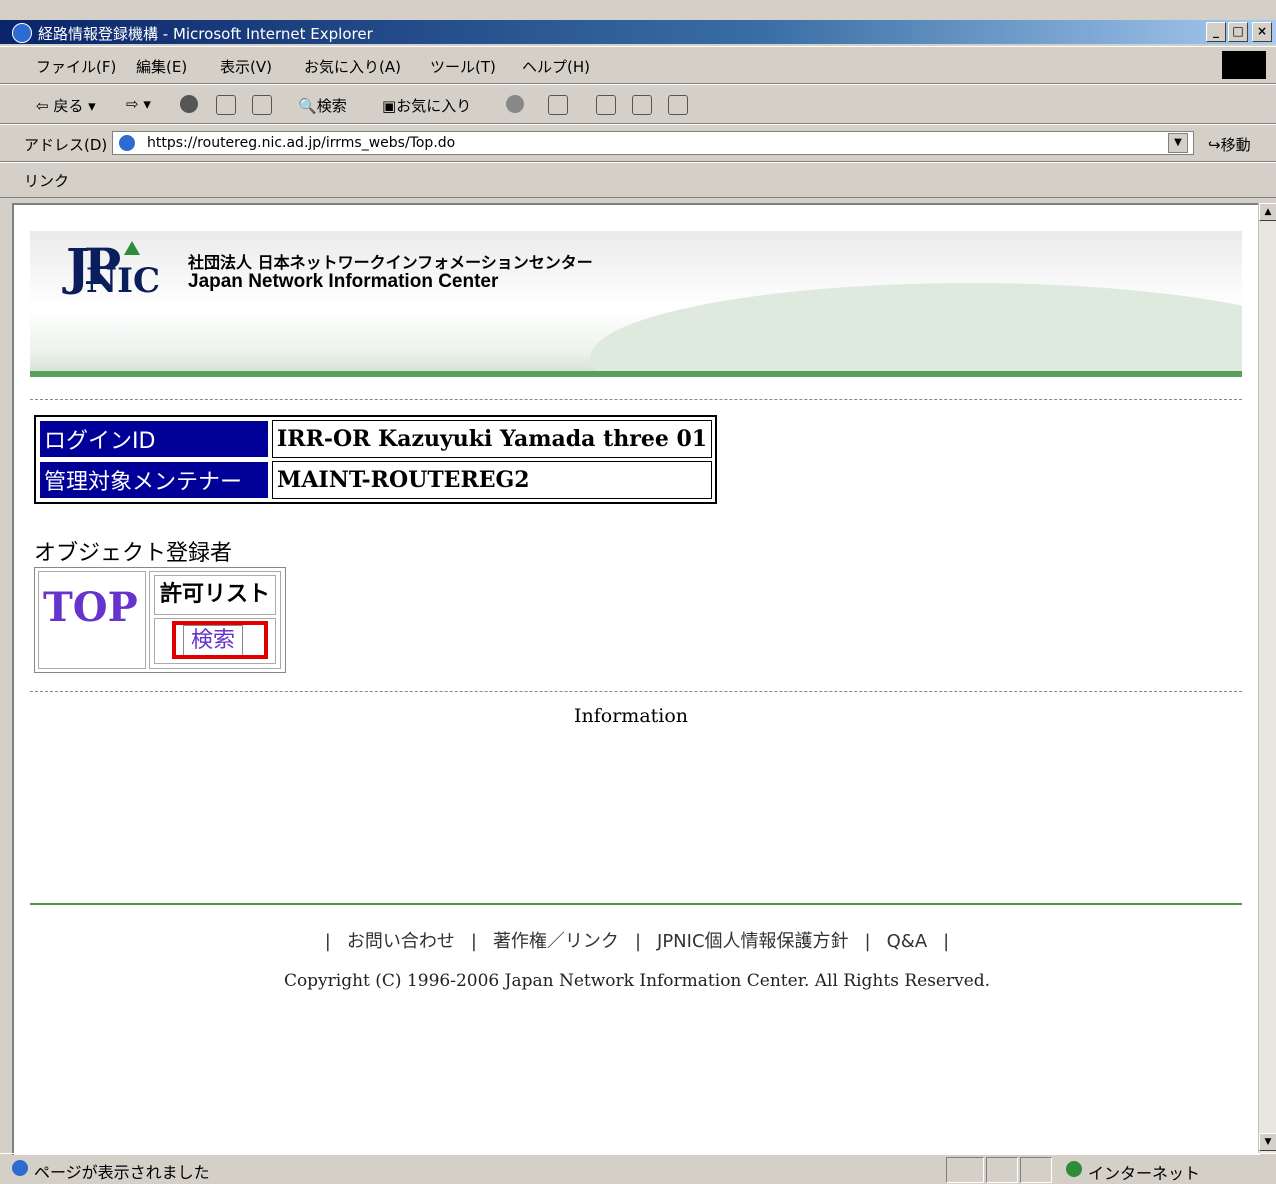 The width and height of the screenshot is (1276, 1184). What do you see at coordinates (138, 104) in the screenshot?
I see `forward-button: ⇨ ▾` at bounding box center [138, 104].